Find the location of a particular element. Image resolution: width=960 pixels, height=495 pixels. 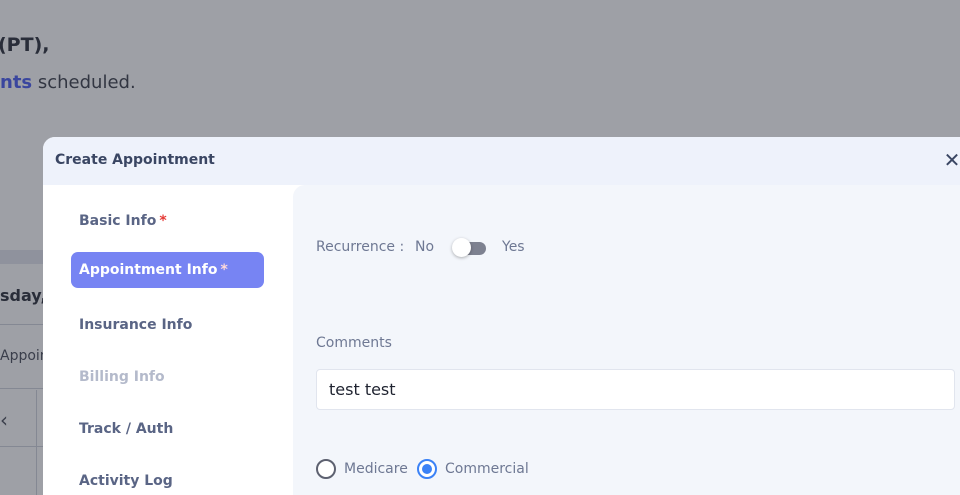

recurrence-label: Recurrence : is located at coordinates (360, 247).